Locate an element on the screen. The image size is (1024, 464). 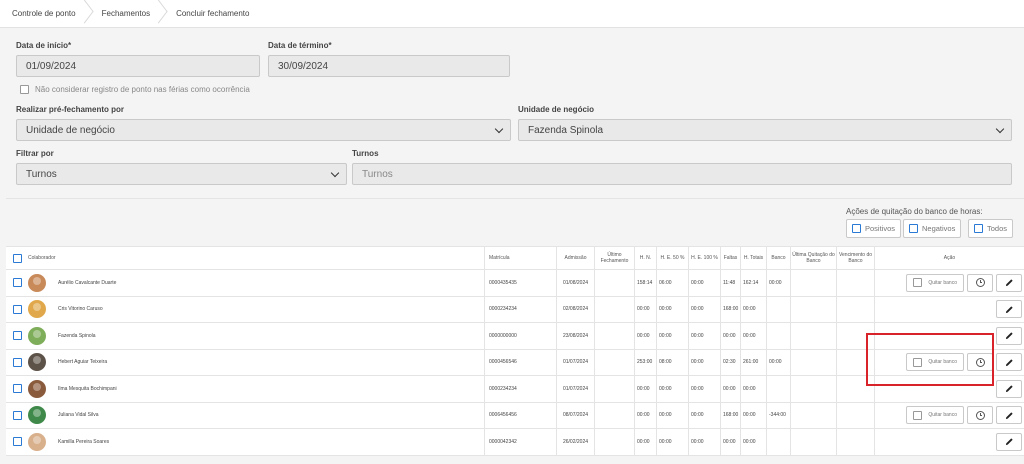
header-banco: Banco is located at coordinates (778, 258).